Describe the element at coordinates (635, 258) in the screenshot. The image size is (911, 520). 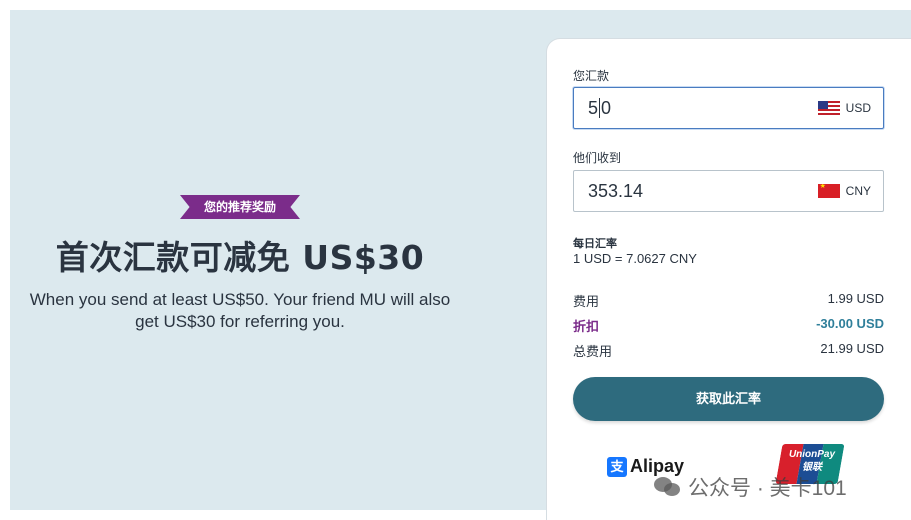
I see `daily-rate-value: 1 USD = 7.0627 CNY` at that location.